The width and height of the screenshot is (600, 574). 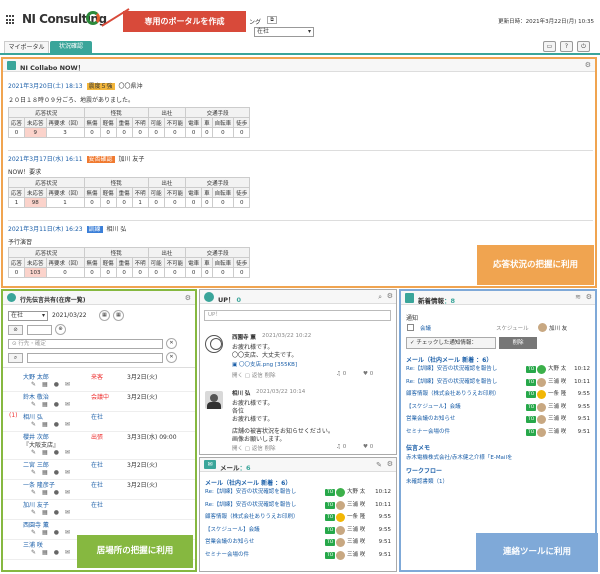 I want to click on table-cell: 103, so click(x=35, y=272).